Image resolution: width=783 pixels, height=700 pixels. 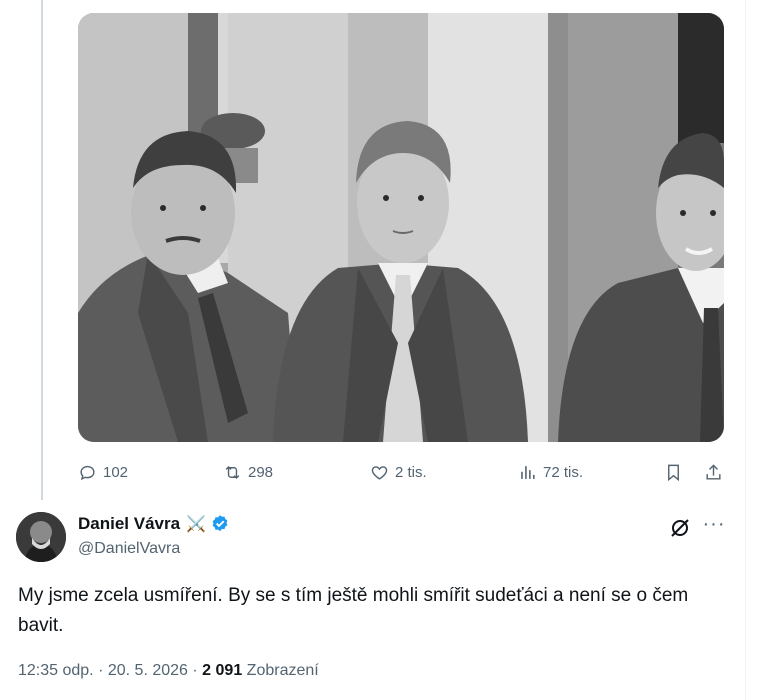 What do you see at coordinates (232, 472) in the screenshot?
I see `repost-icon` at bounding box center [232, 472].